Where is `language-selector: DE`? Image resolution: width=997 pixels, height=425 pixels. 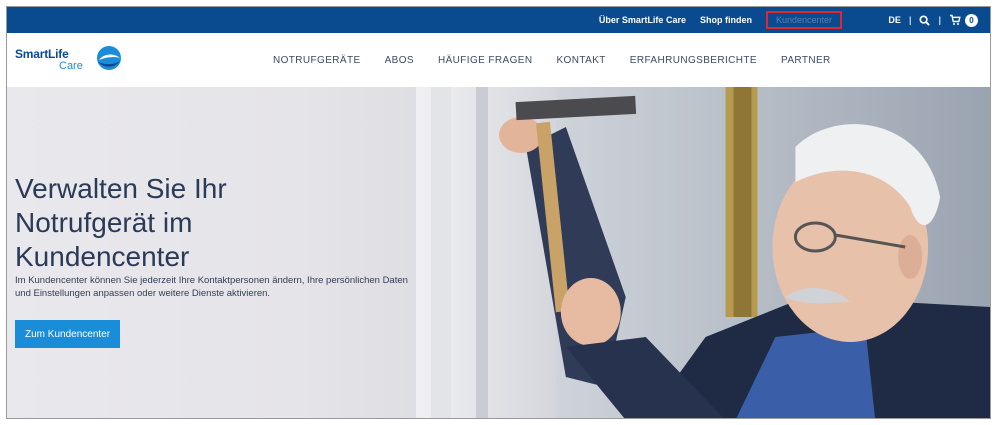
language-selector: DE is located at coordinates (894, 20).